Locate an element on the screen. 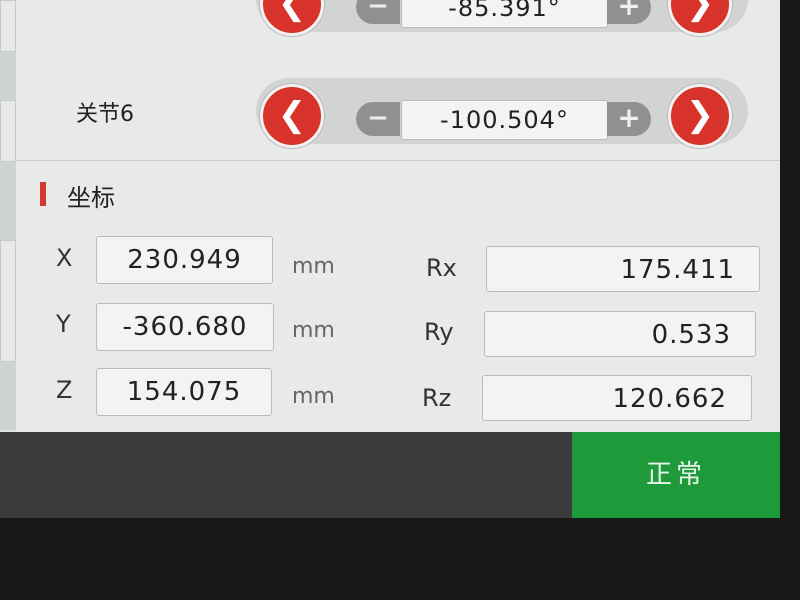 The image size is (800, 600). joint6-value-field: -100.504° is located at coordinates (504, 120).